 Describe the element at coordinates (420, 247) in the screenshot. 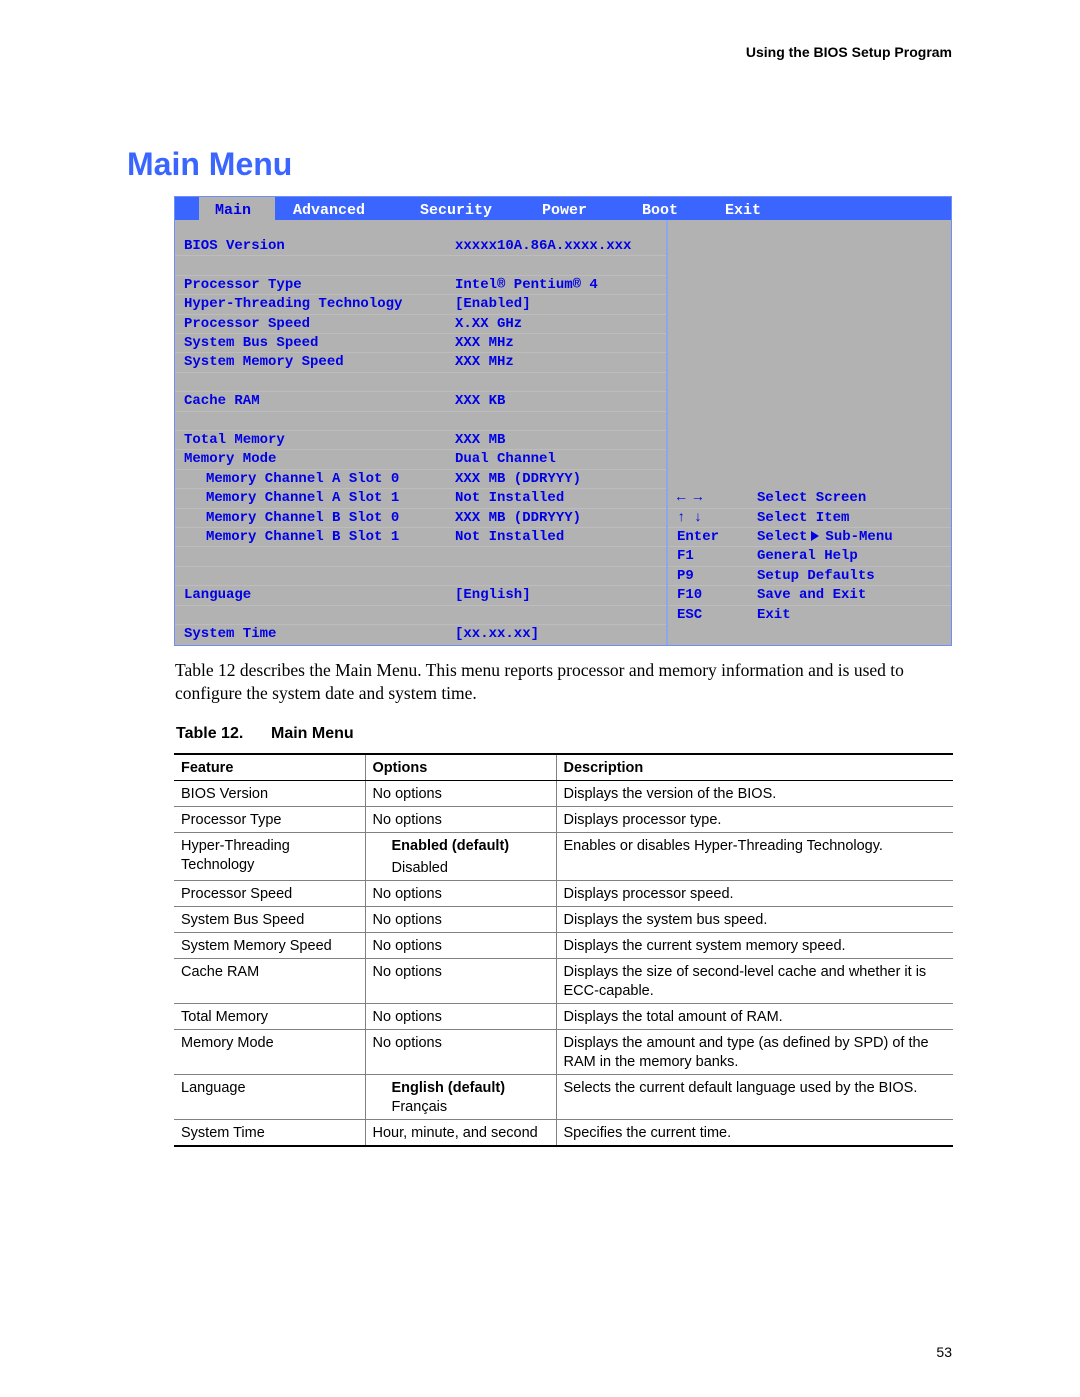

I see `bios-row-bios-version: BIOS Version xxxxx10A.86A.xxxx.xxx` at that location.